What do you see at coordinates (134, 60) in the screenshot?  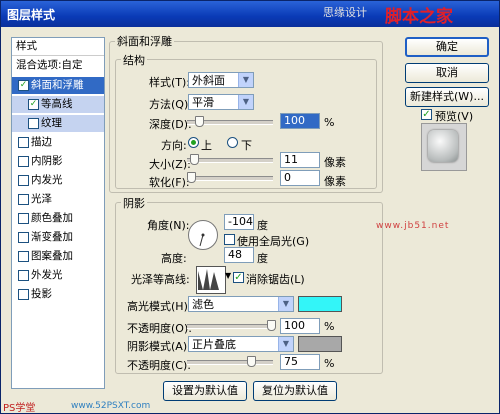 I see `structure-title: 结构` at bounding box center [134, 60].